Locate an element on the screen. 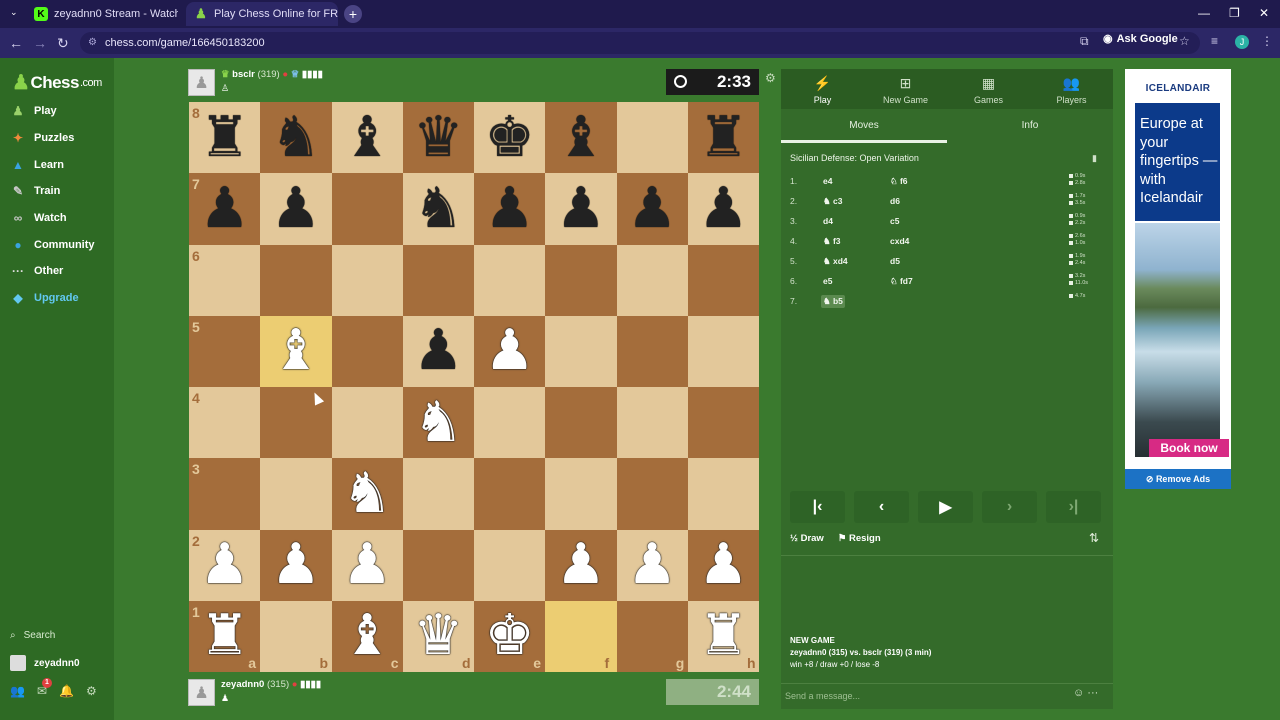 This screenshot has width=1280, height=720. white-move: d4 is located at coordinates (828, 221).